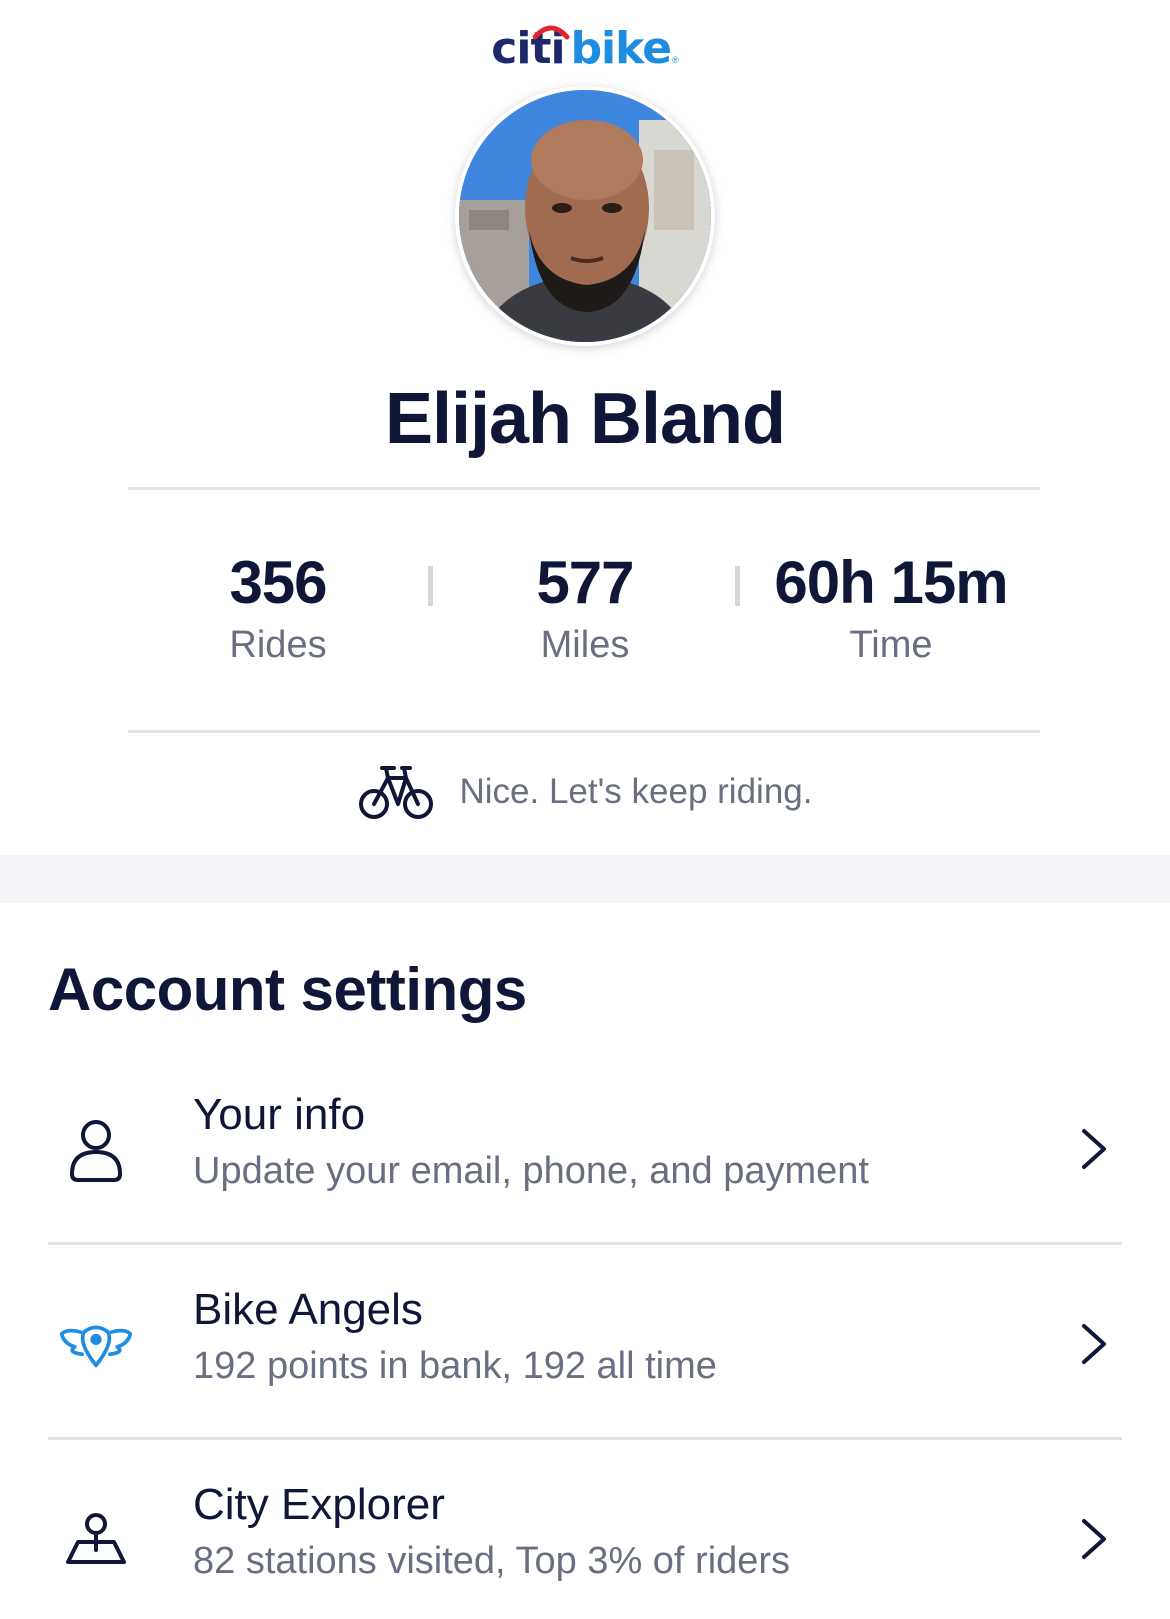 Image resolution: width=1170 pixels, height=1619 pixels. I want to click on stat-label: Rides, so click(278, 645).